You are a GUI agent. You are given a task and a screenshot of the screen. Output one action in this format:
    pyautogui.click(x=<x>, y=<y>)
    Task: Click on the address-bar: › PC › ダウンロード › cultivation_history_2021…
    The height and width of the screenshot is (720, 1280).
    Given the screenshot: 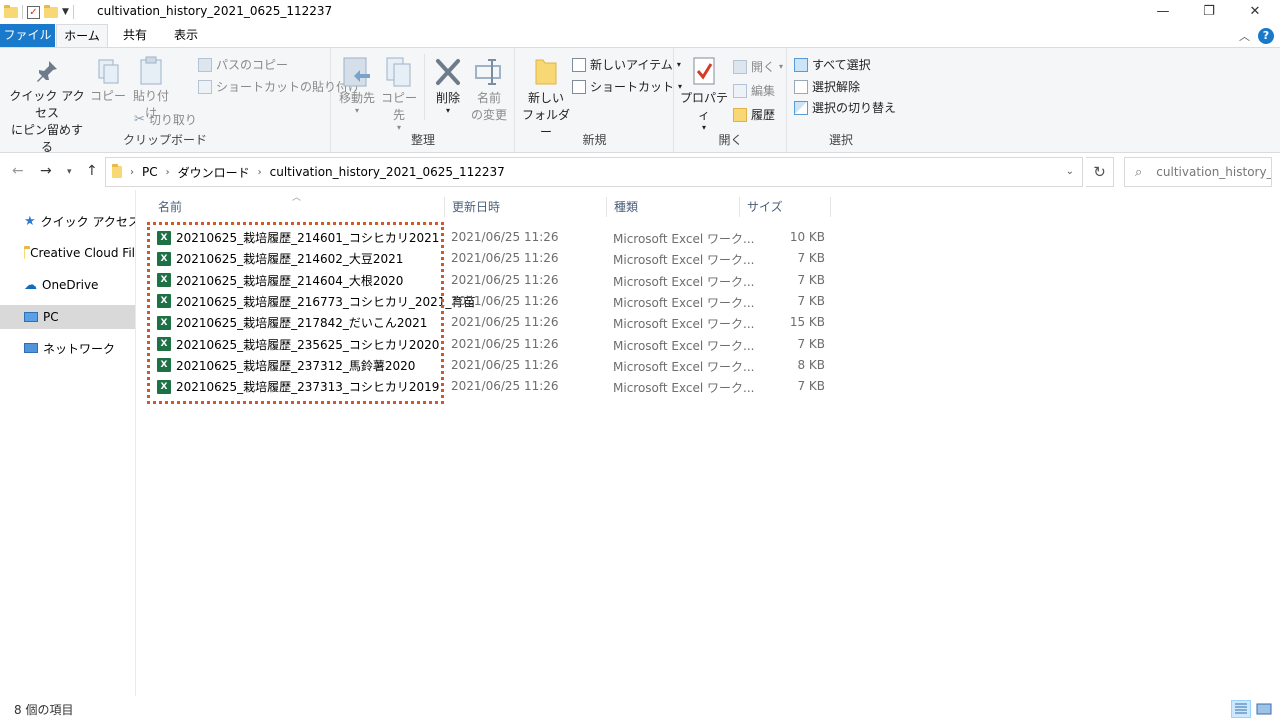 What is the action you would take?
    pyautogui.click(x=594, y=172)
    